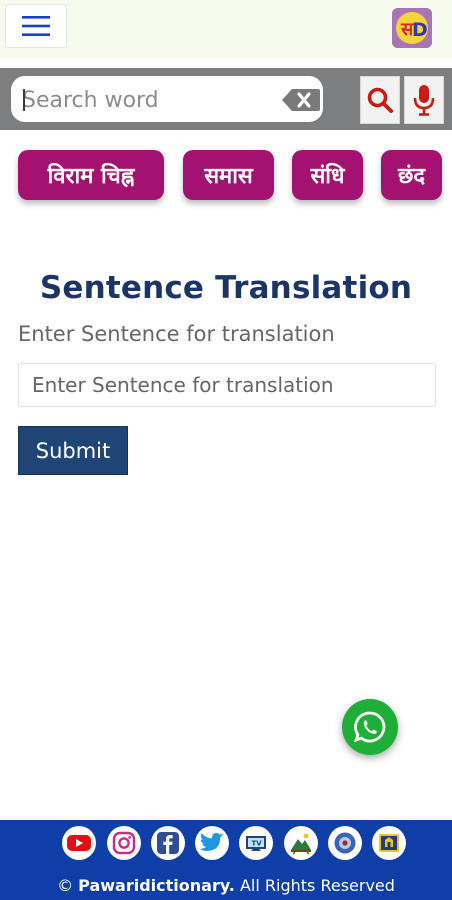 The image size is (452, 900). What do you see at coordinates (124, 843) in the screenshot?
I see `instagram-icon` at bounding box center [124, 843].